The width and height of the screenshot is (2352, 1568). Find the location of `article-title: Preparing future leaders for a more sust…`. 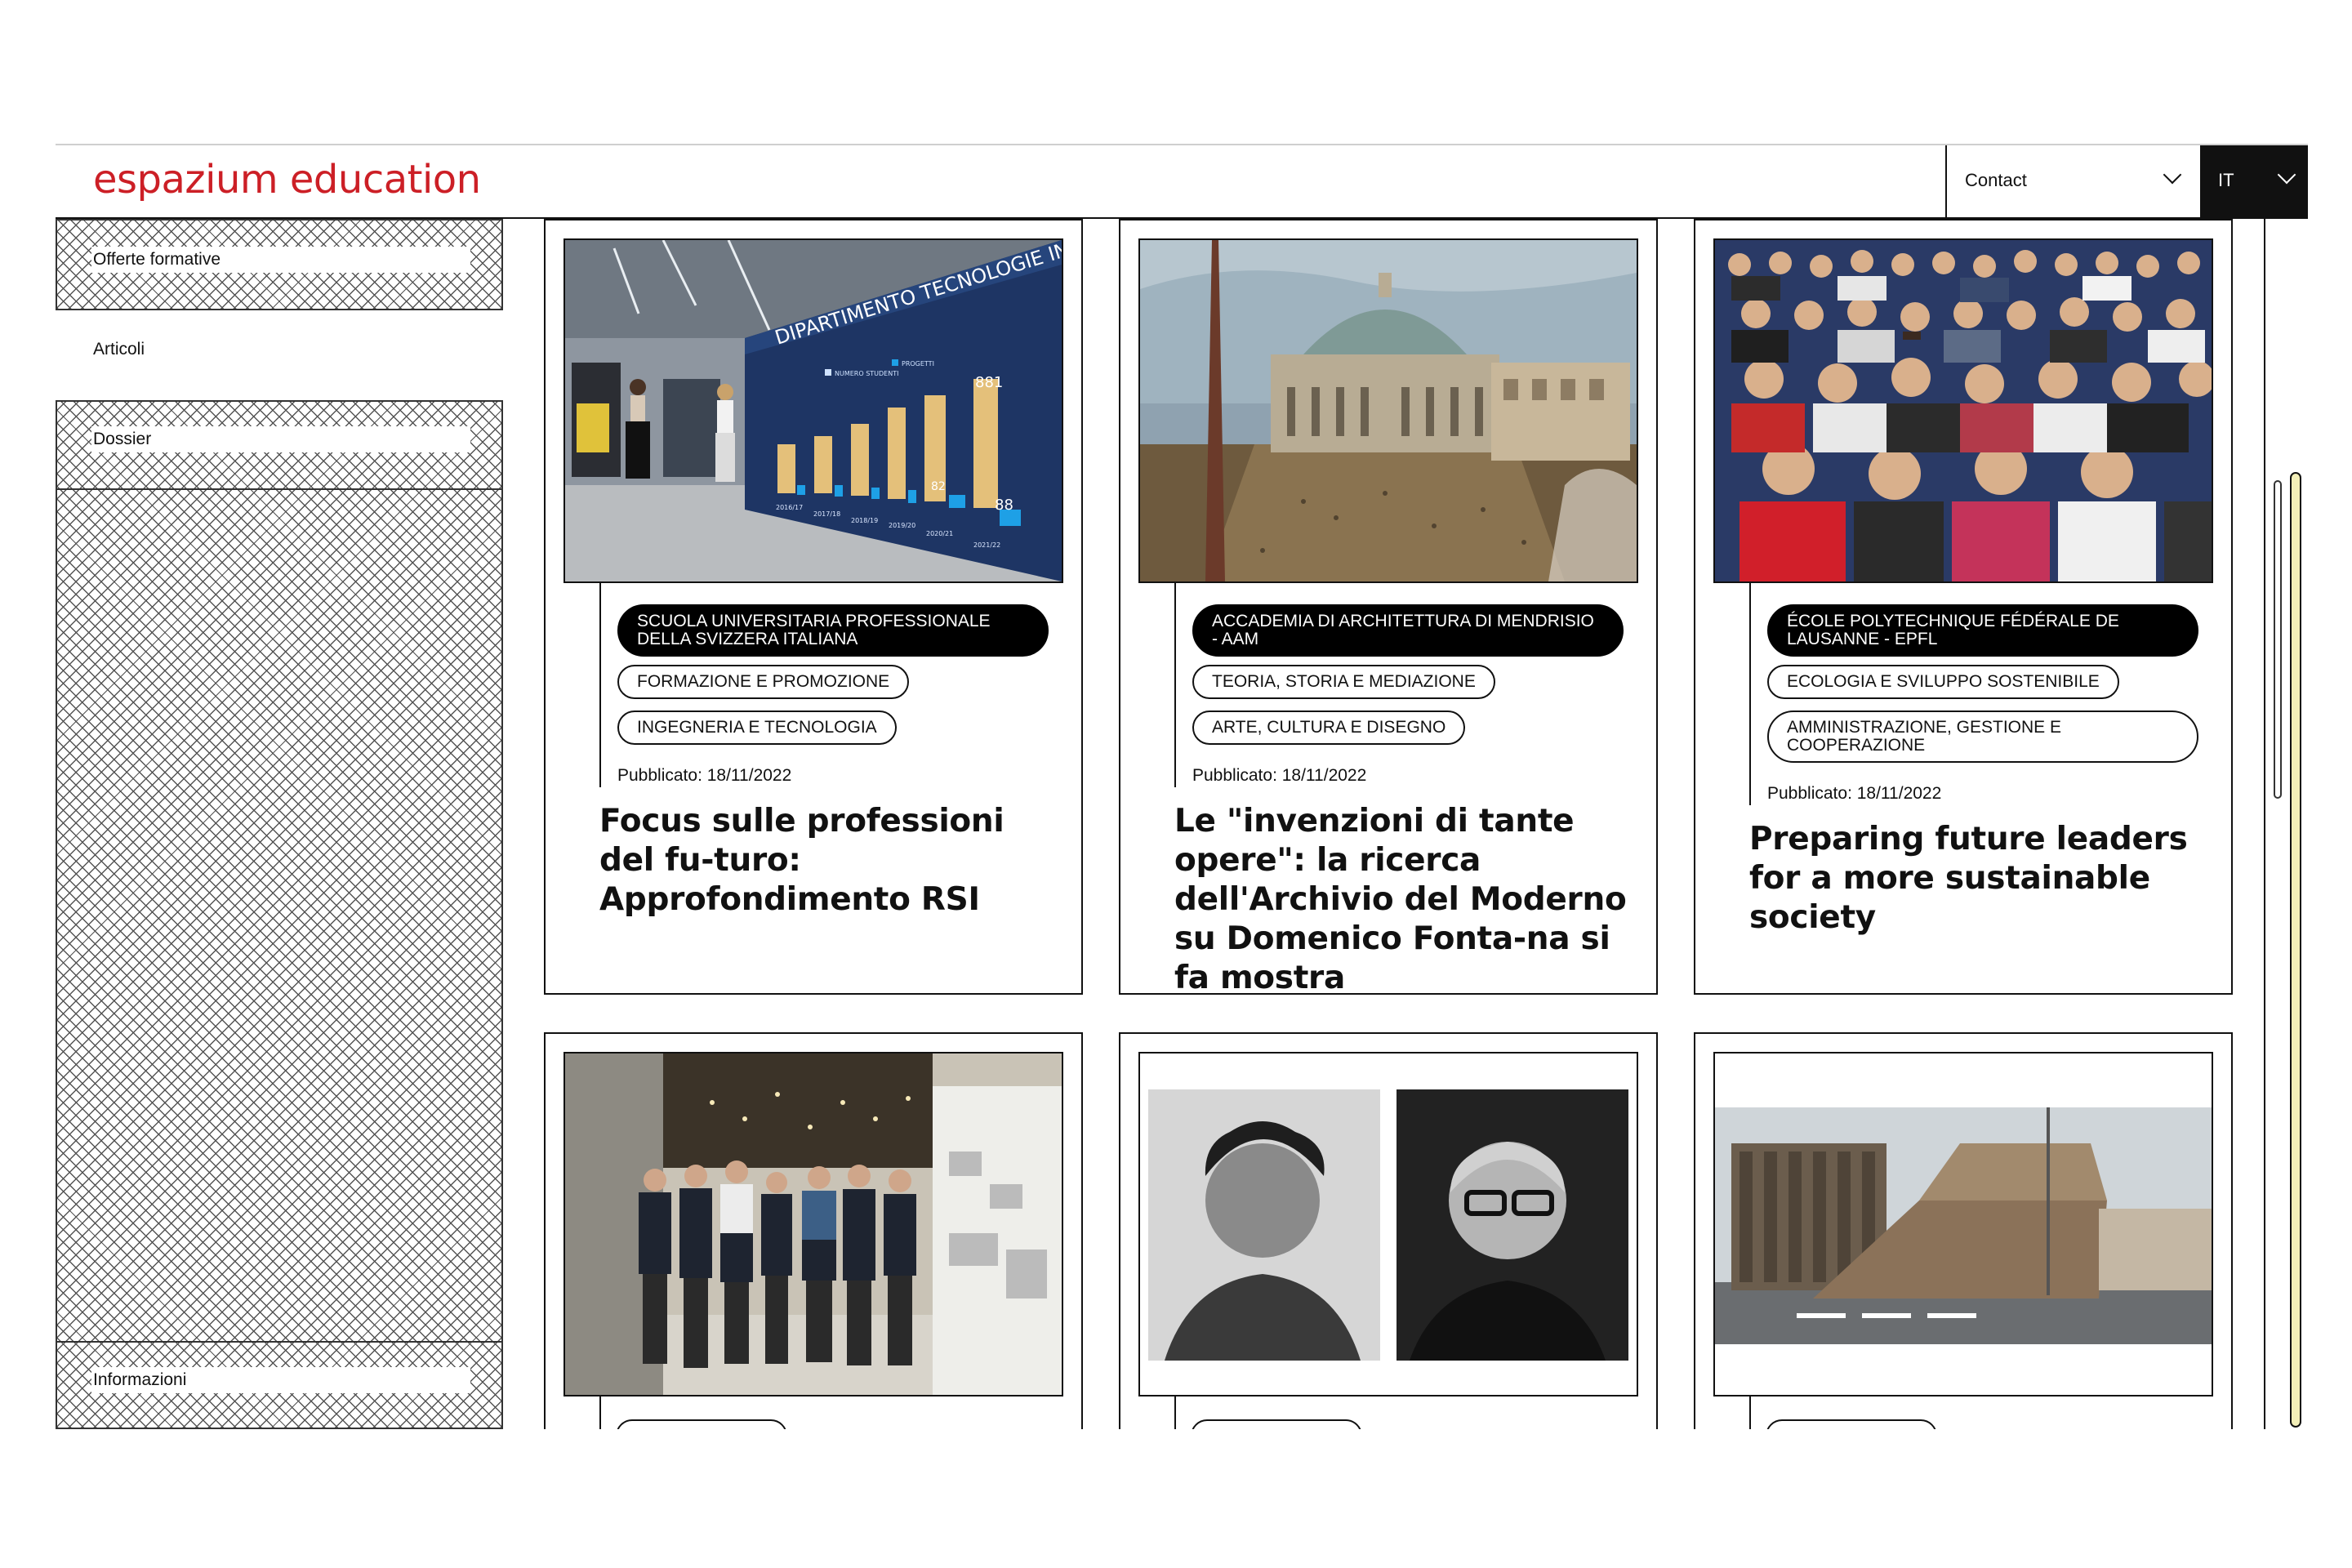

article-title: Preparing future leaders for a more sust… is located at coordinates (1982, 879).